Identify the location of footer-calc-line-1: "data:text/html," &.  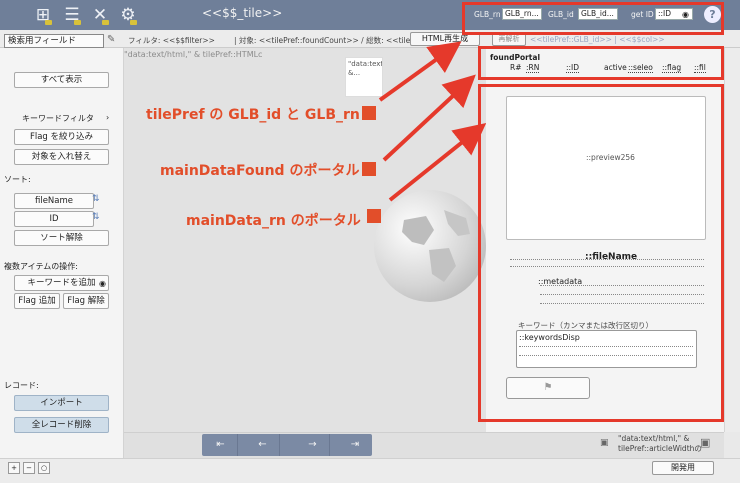
(654, 438).